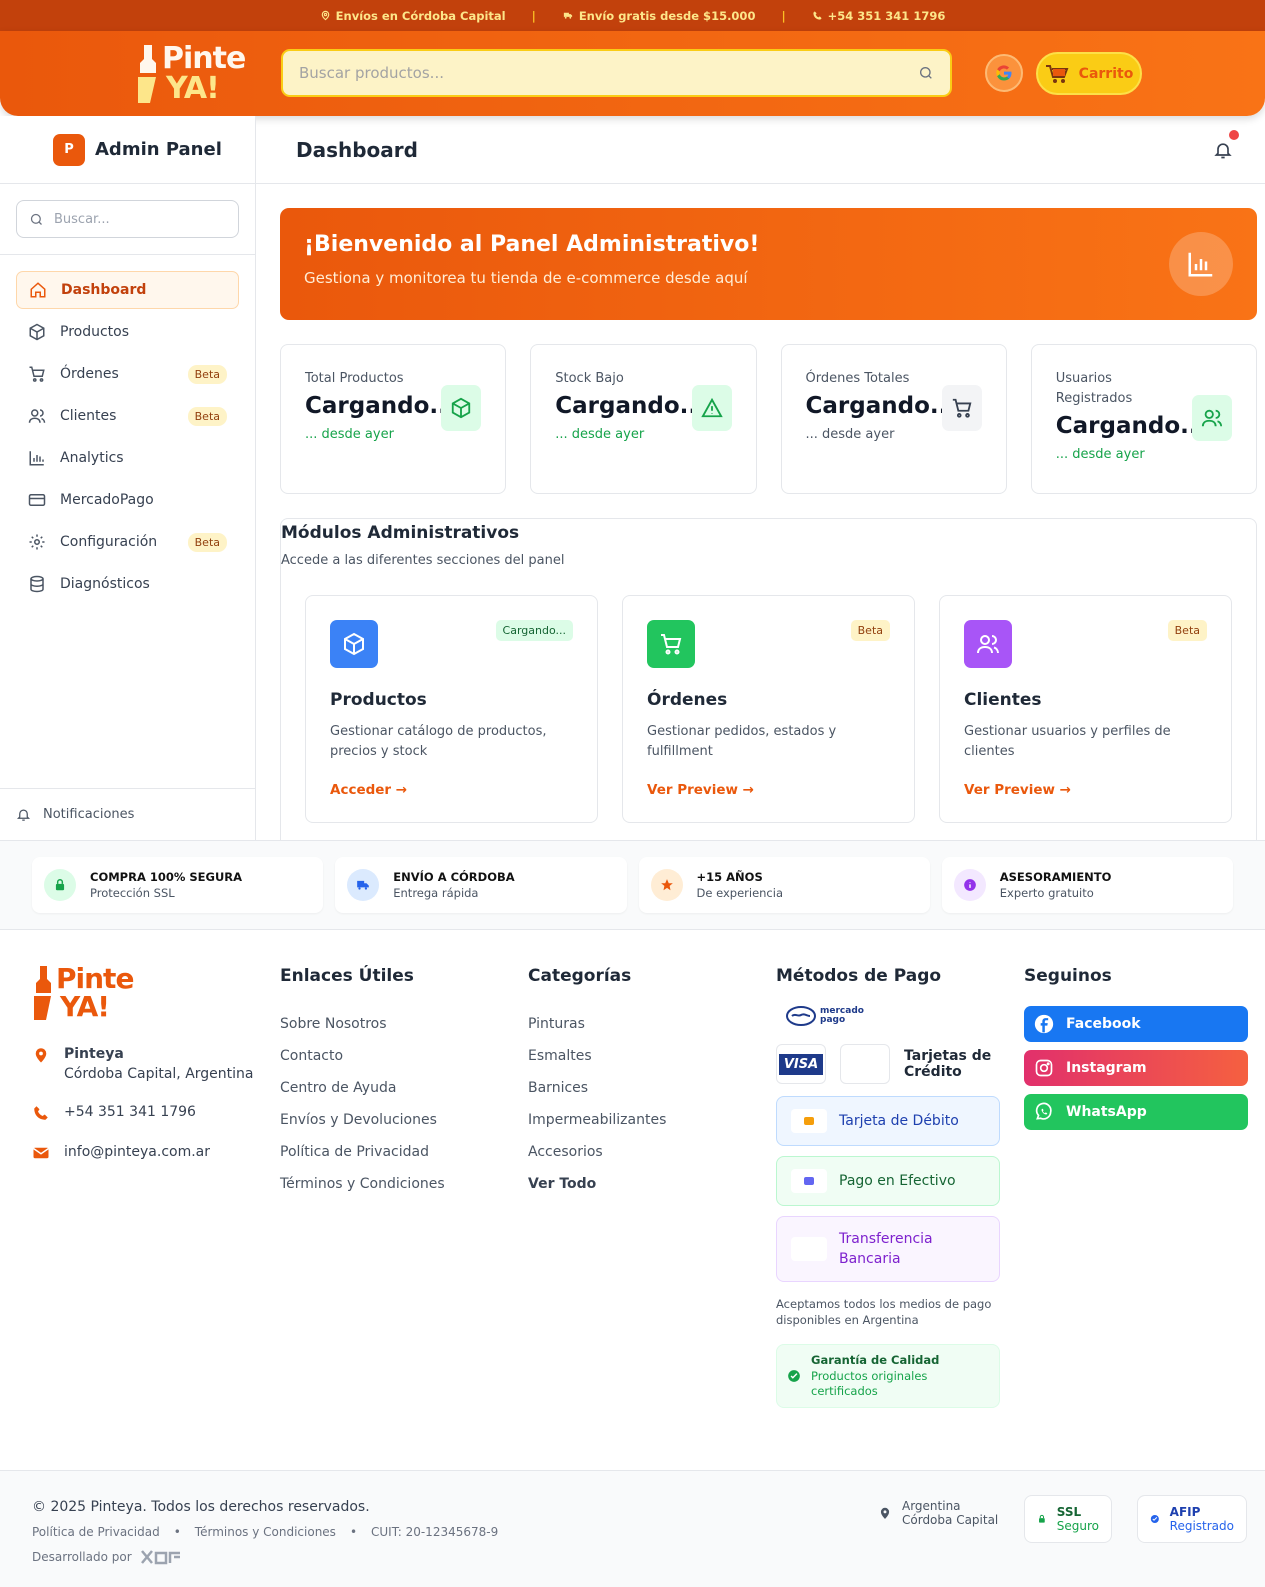 Image resolution: width=1265 pixels, height=1587 pixels. I want to click on trust-badge-advice: ASESORAMIENTO Experto gratuito, so click(1087, 885).